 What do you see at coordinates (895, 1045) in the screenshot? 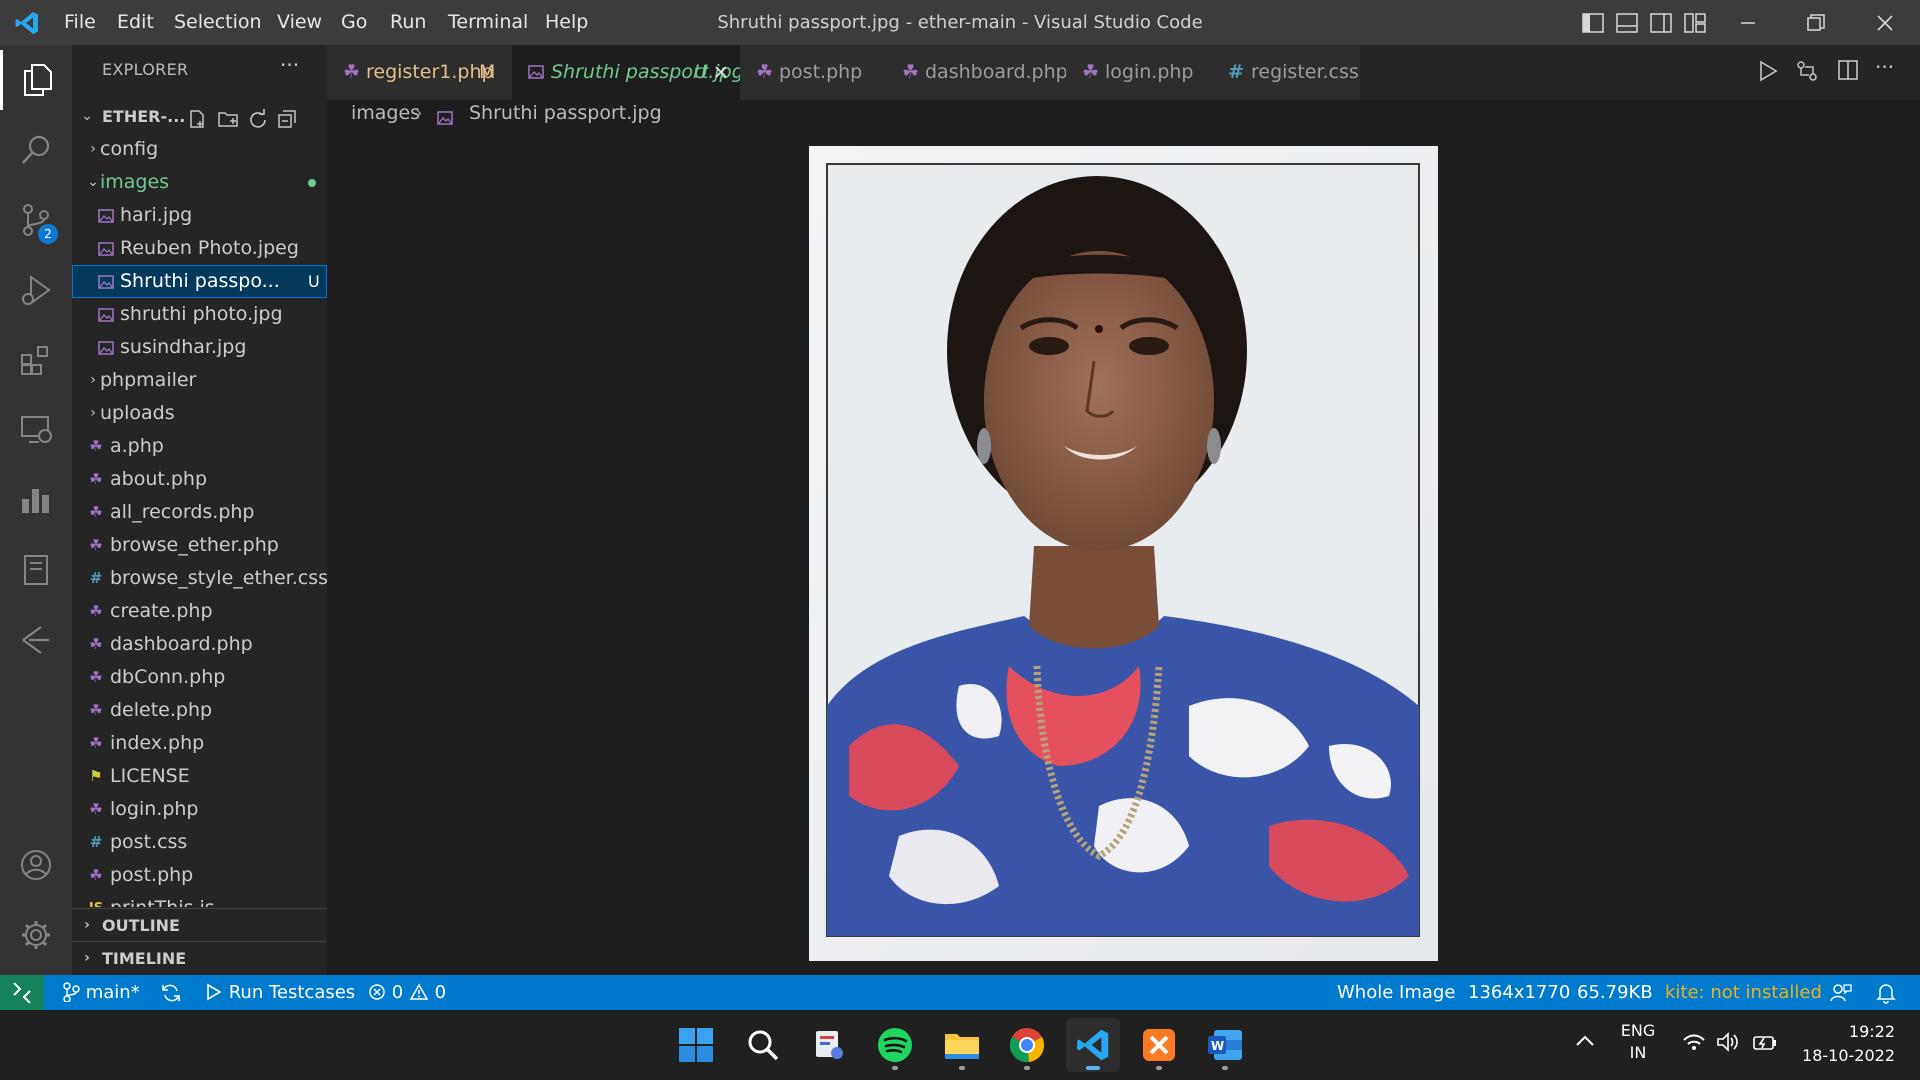
I see `spotify-icon` at bounding box center [895, 1045].